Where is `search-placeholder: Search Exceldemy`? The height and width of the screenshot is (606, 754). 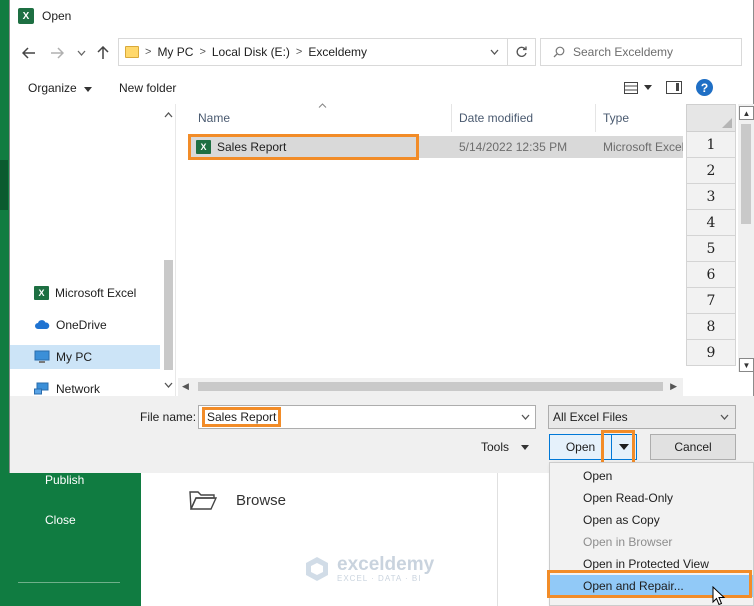
search-placeholder: Search Exceldemy is located at coordinates (623, 52).